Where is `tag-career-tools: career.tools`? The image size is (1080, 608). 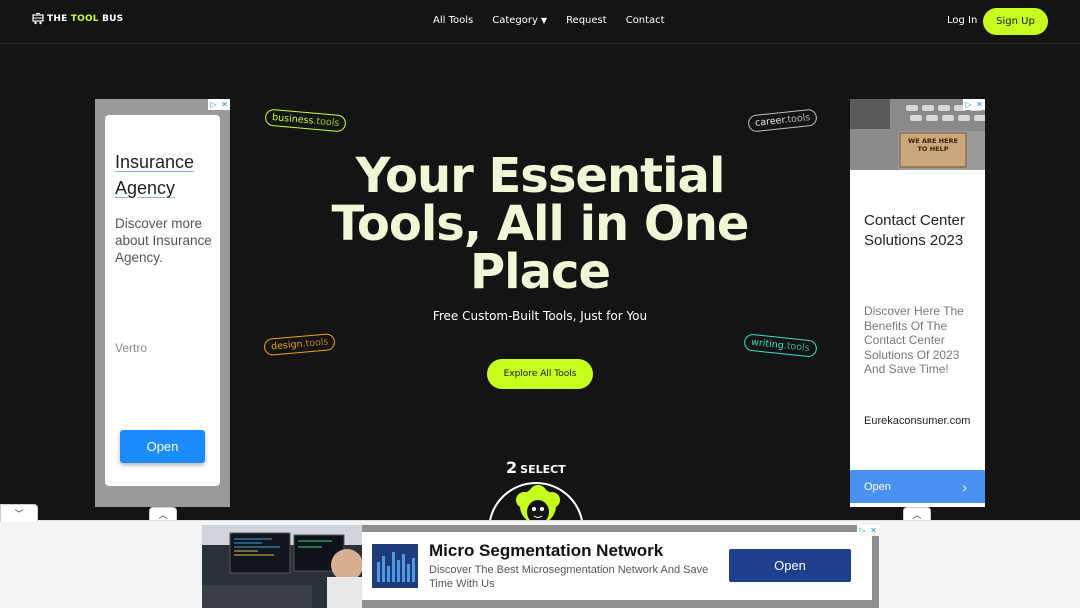
tag-career-tools: career.tools is located at coordinates (783, 120).